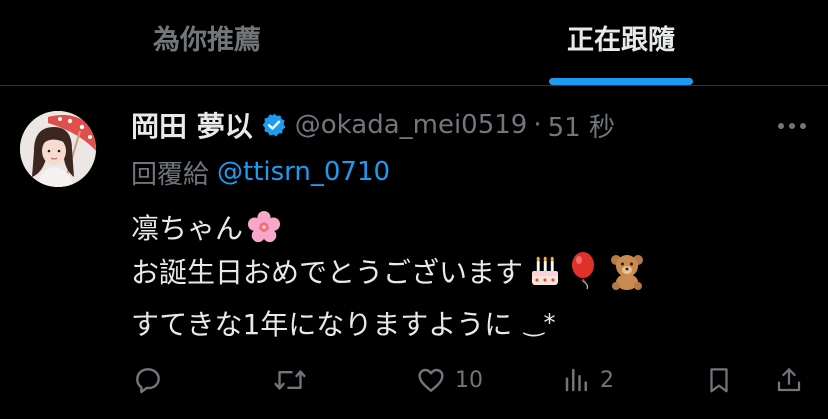 The height and width of the screenshot is (419, 828). I want to click on retweet-icon, so click(290, 380).